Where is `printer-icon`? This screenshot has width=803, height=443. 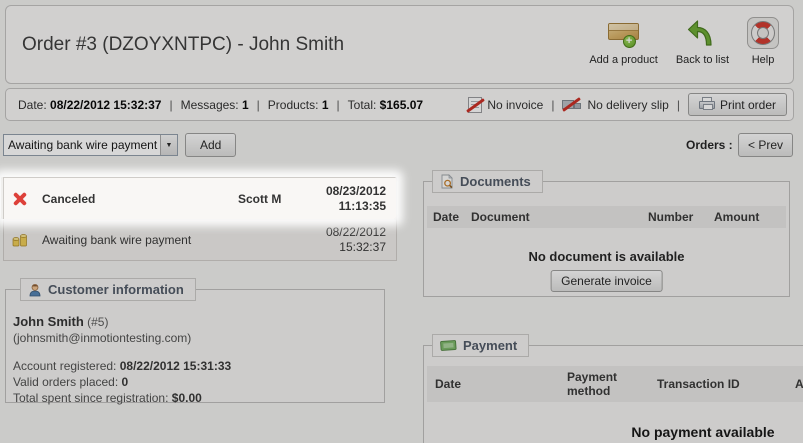 printer-icon is located at coordinates (706, 104).